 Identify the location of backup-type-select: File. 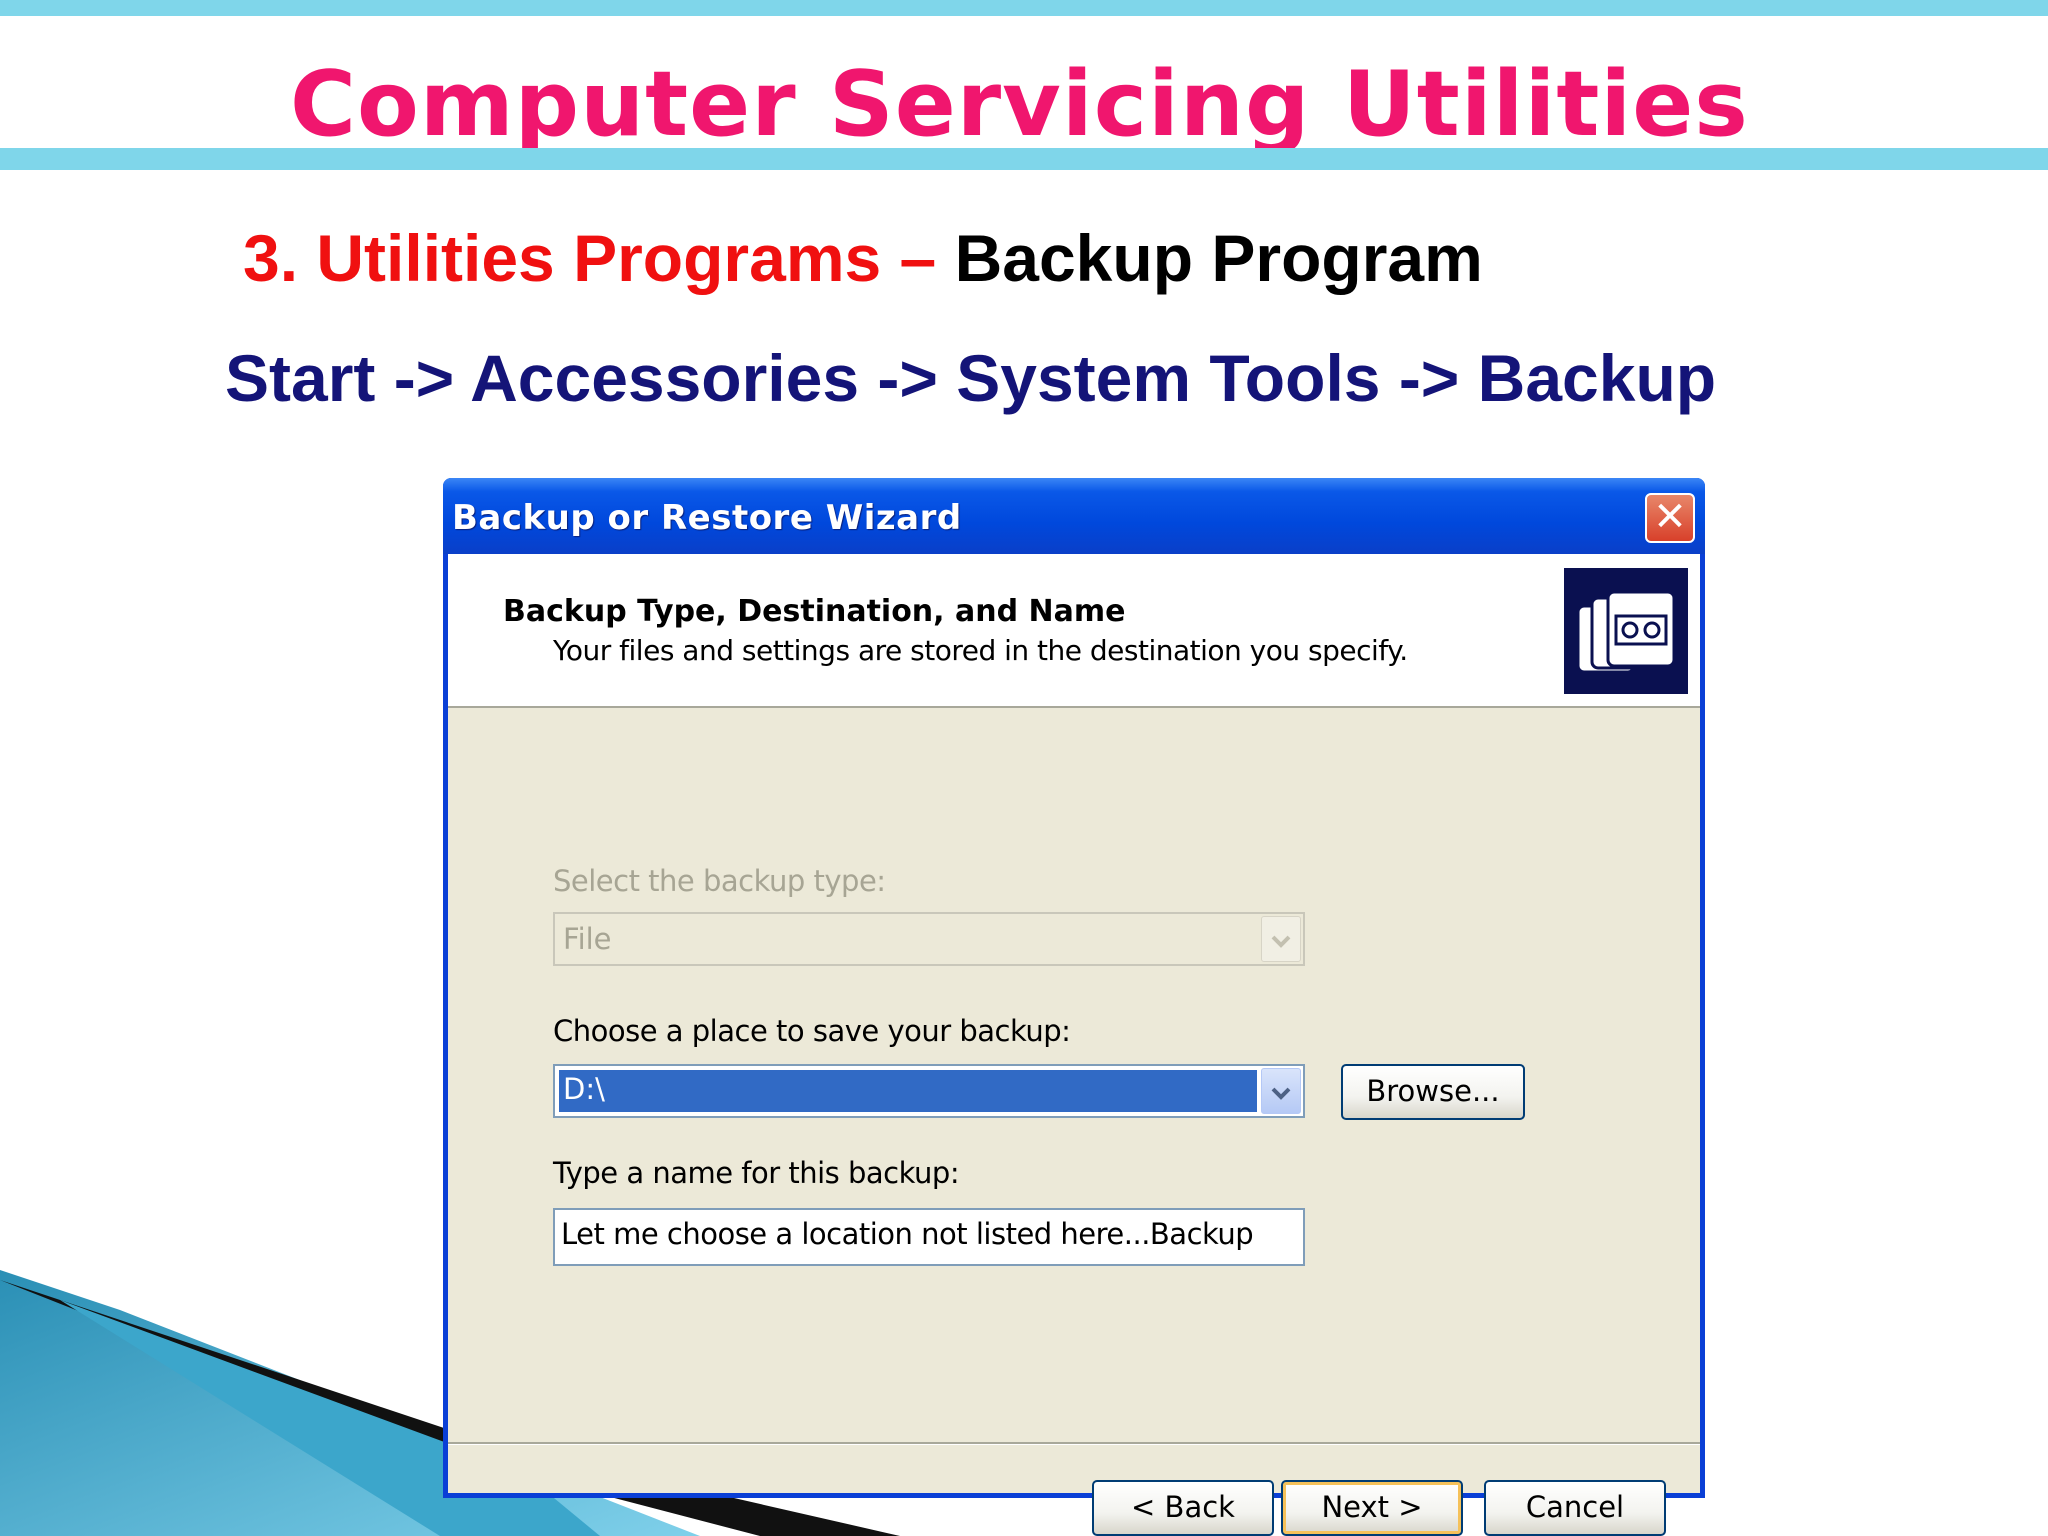
(929, 939).